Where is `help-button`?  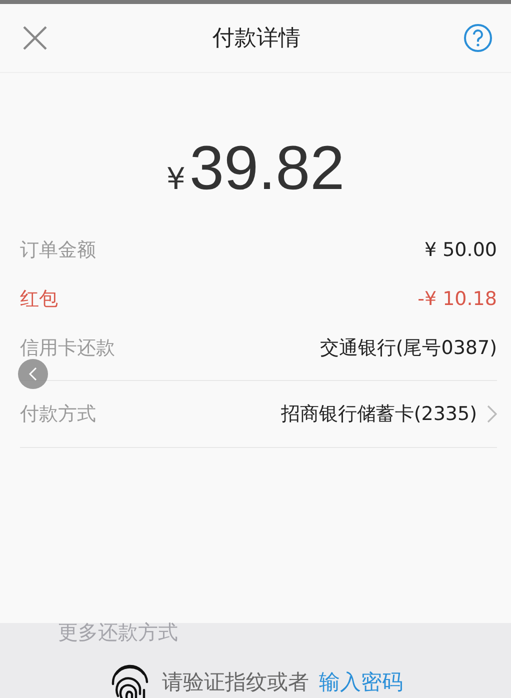
help-button is located at coordinates (478, 38).